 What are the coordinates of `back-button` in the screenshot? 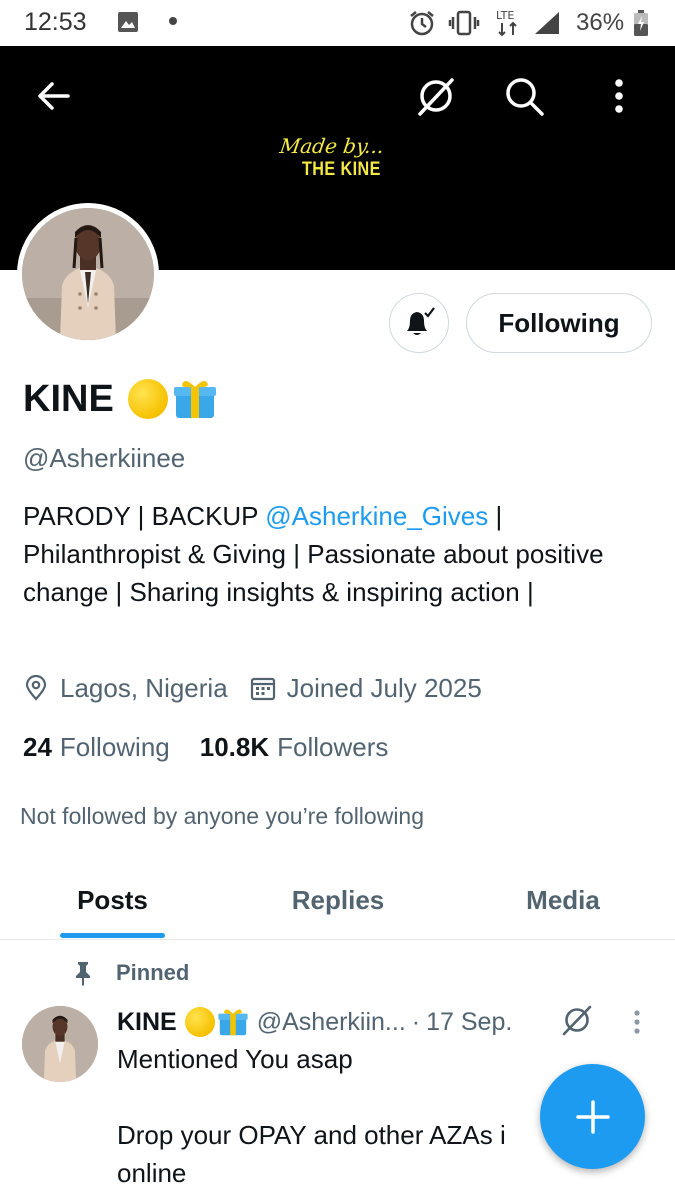 It's located at (53, 96).